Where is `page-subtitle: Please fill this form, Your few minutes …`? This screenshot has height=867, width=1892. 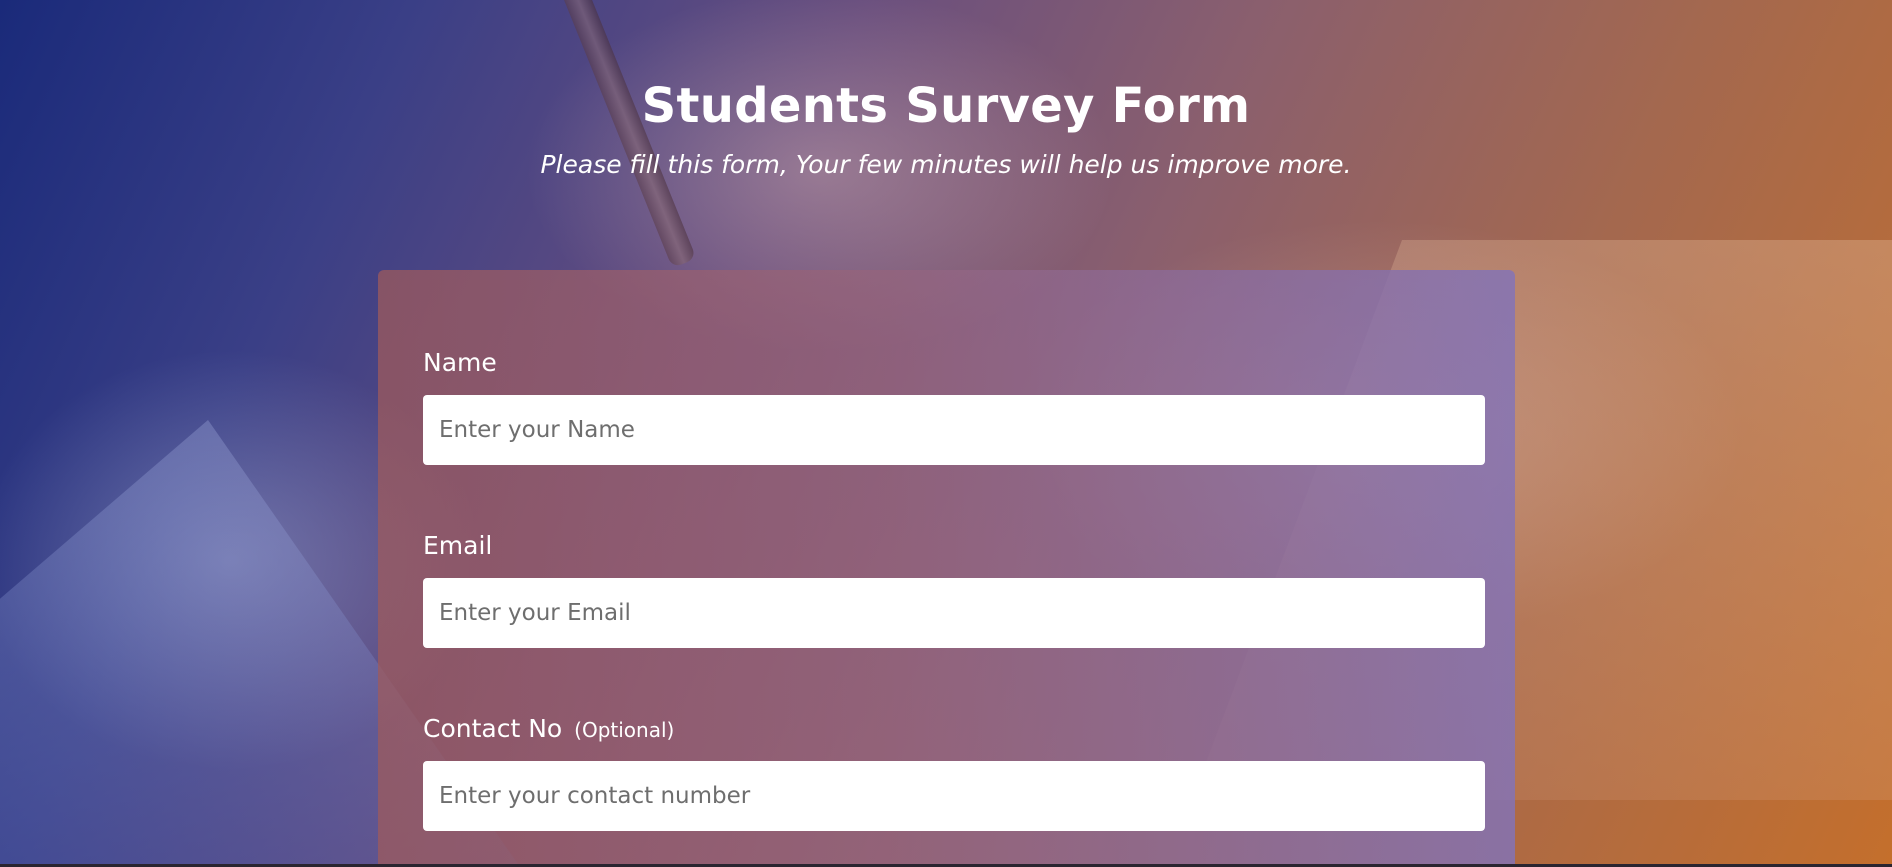
page-subtitle: Please fill this form, Your few minutes … is located at coordinates (946, 164).